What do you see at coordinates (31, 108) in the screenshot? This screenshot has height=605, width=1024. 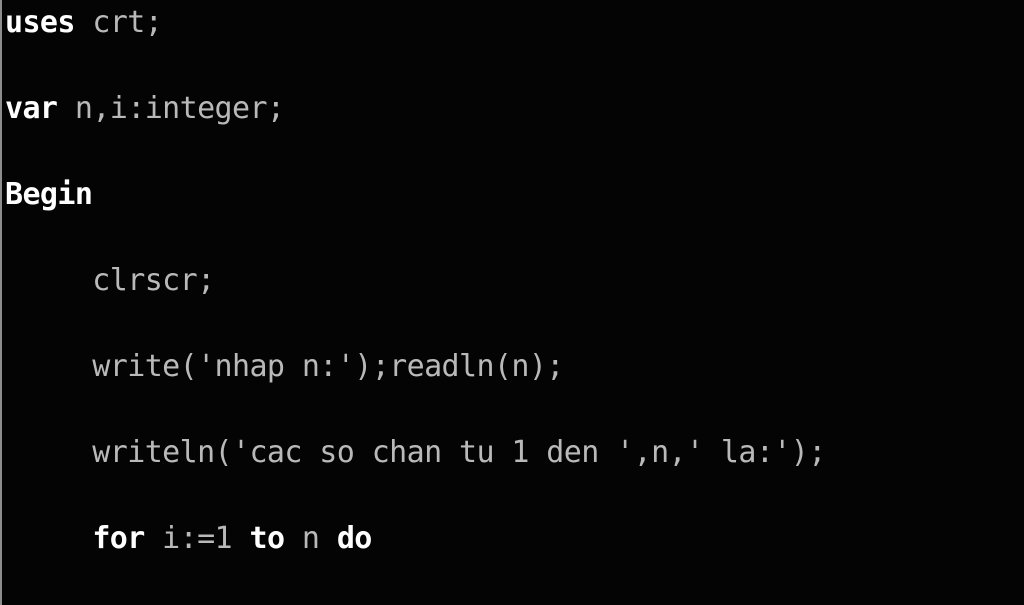 I see `pascal-keyword: var` at bounding box center [31, 108].